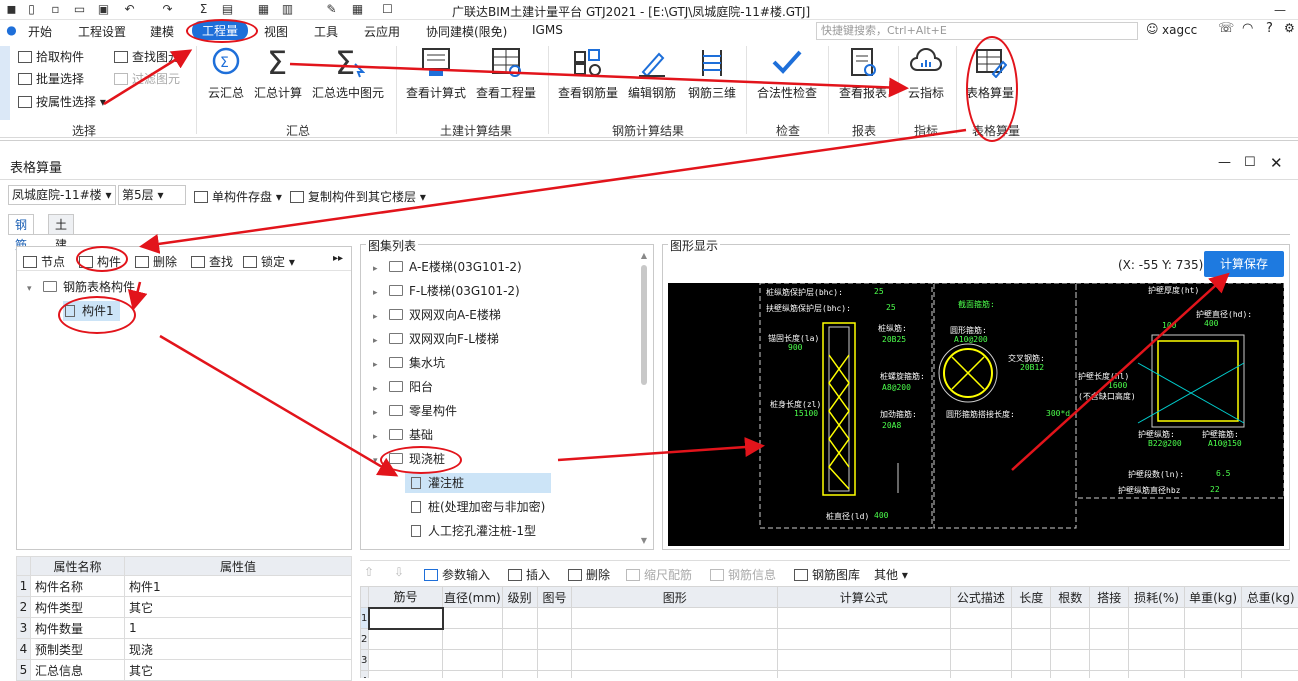 Image resolution: width=1298 pixels, height=681 pixels. What do you see at coordinates (263, 9) in the screenshot?
I see `grid-icon: ▦` at bounding box center [263, 9].